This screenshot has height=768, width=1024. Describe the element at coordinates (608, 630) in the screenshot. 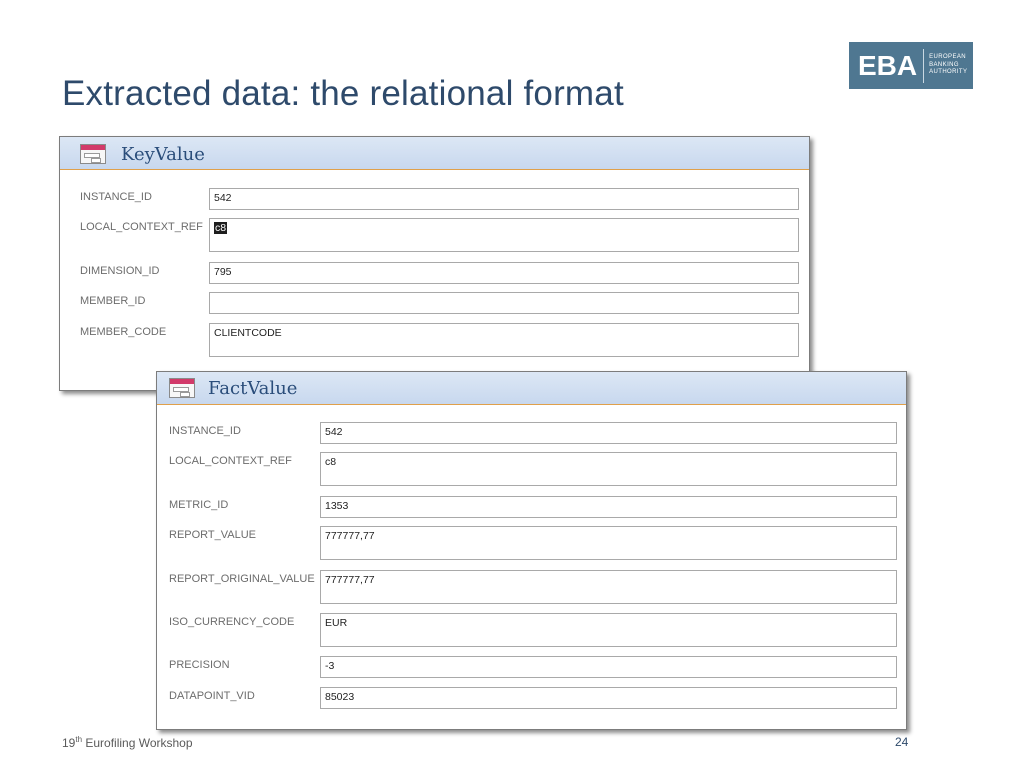

I see `iso-currency-code-field: EUR` at that location.